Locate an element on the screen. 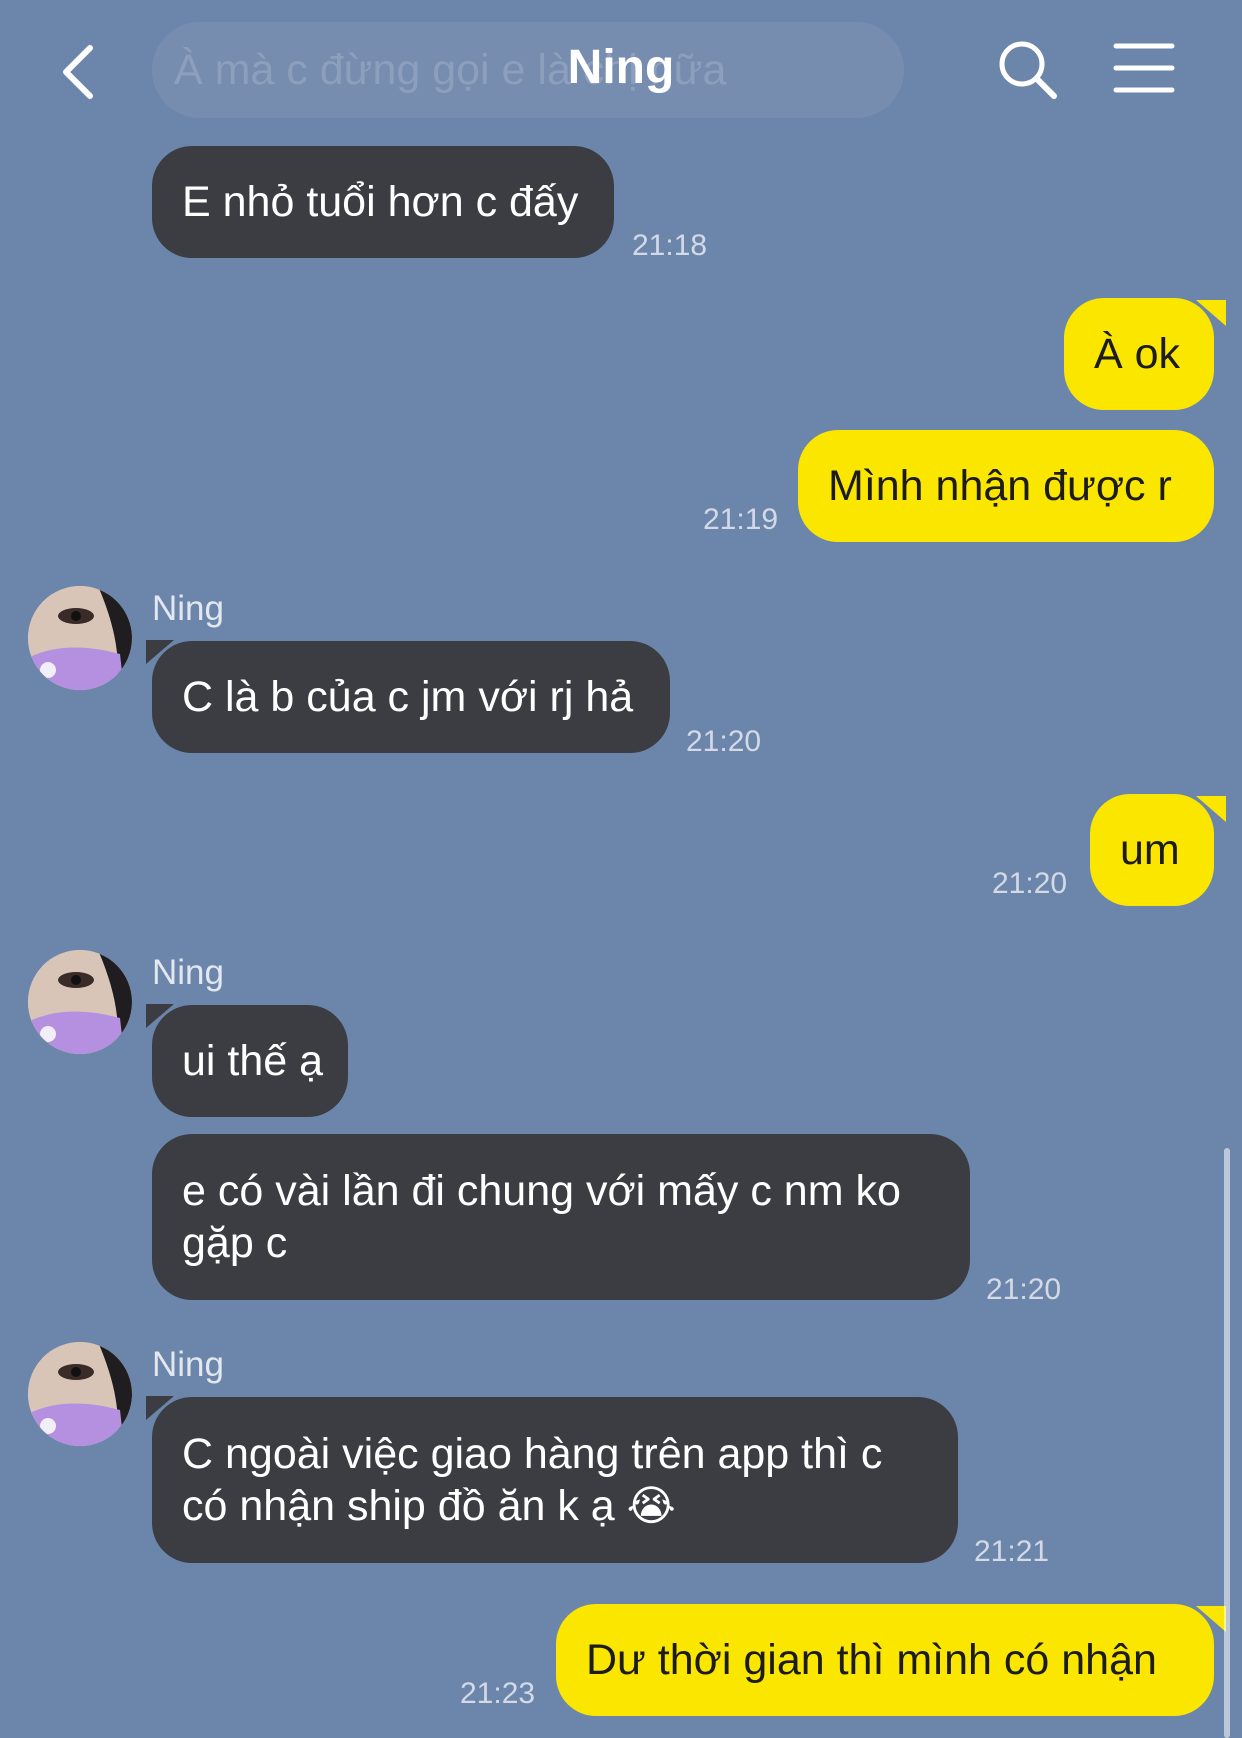 The height and width of the screenshot is (1738, 1242). incoming-message-bubble: C là b của c jm với rj hả is located at coordinates (411, 697).